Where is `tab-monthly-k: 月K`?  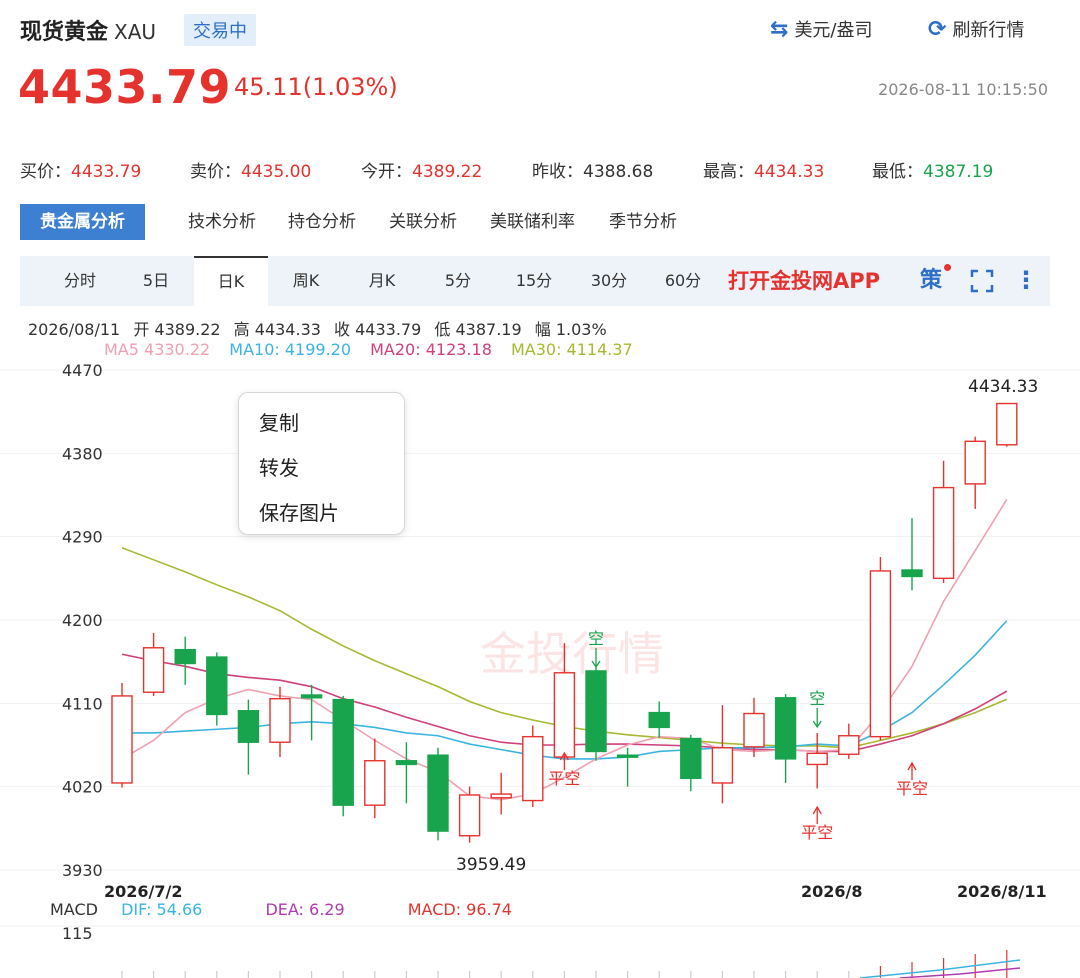
tab-monthly-k: 月K is located at coordinates (382, 281).